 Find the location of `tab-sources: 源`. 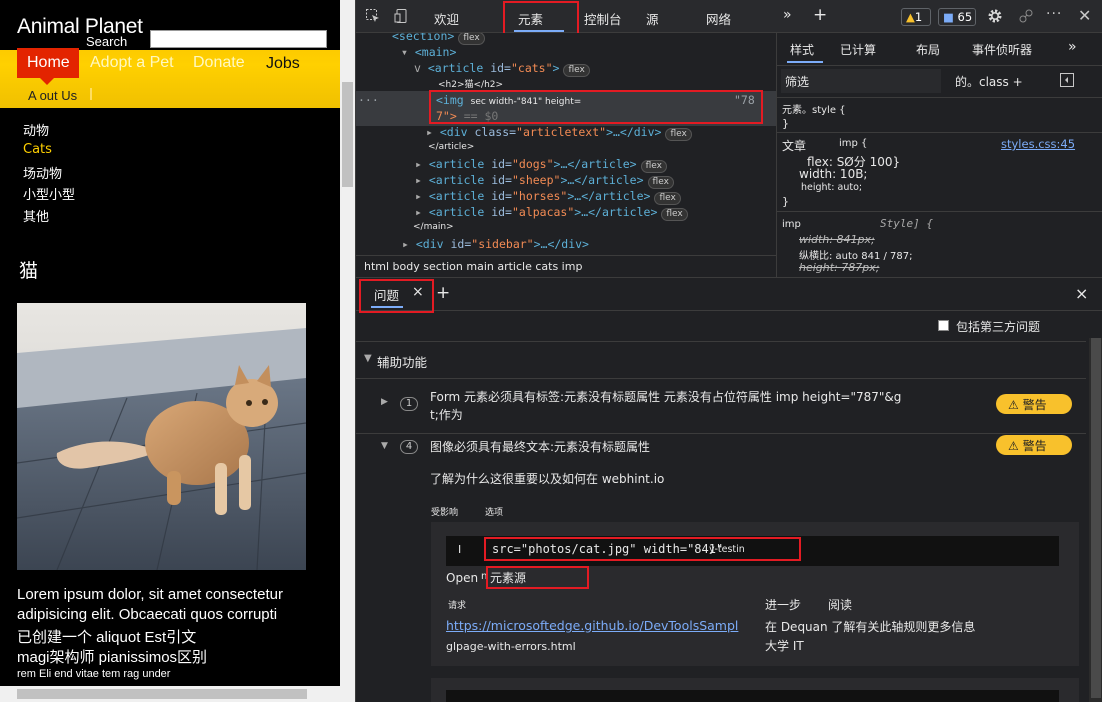

tab-sources: 源 is located at coordinates (652, 18).